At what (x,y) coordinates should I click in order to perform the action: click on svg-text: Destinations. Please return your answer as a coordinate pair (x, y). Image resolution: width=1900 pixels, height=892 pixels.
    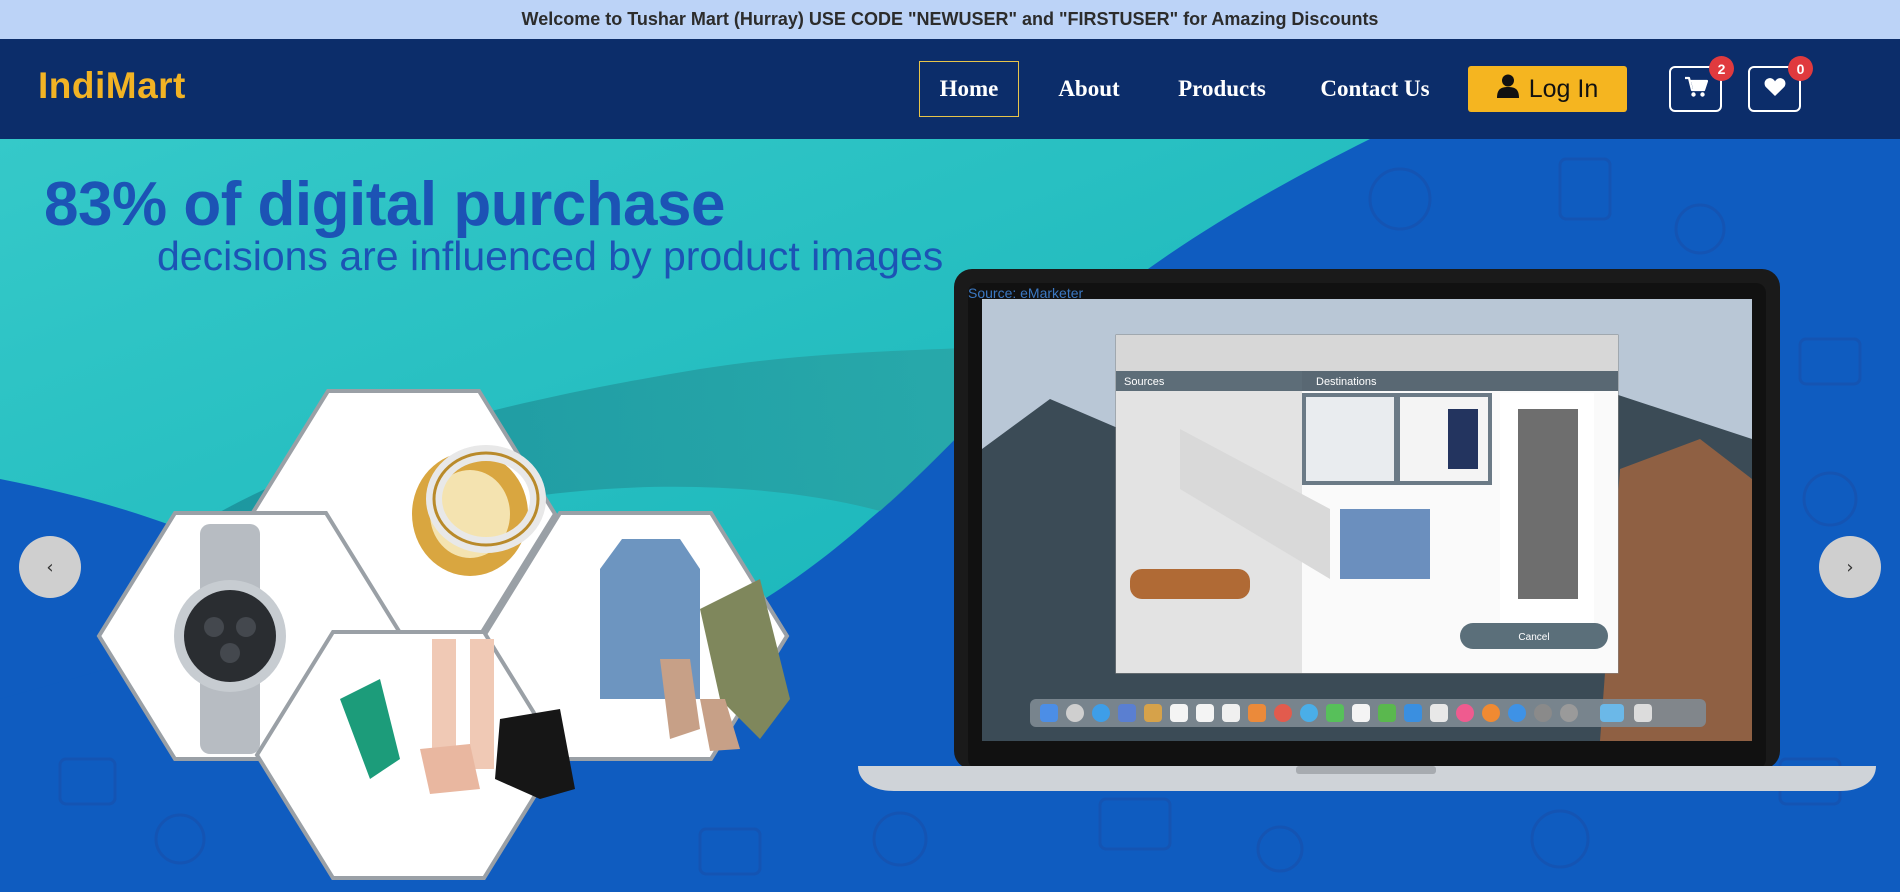
    Looking at the image, I should click on (1346, 382).